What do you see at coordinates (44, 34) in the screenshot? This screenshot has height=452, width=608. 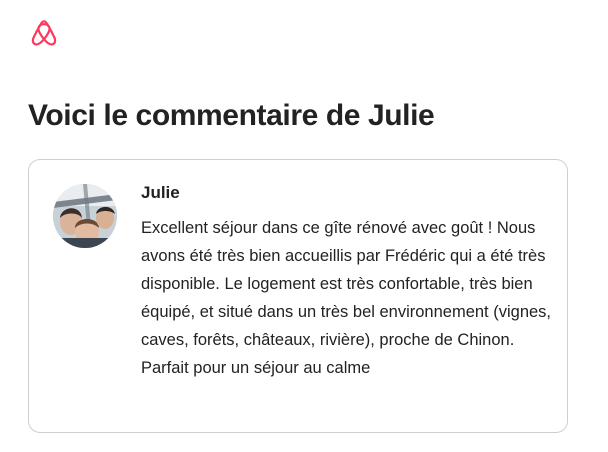 I see `airbnb-logo-icon` at bounding box center [44, 34].